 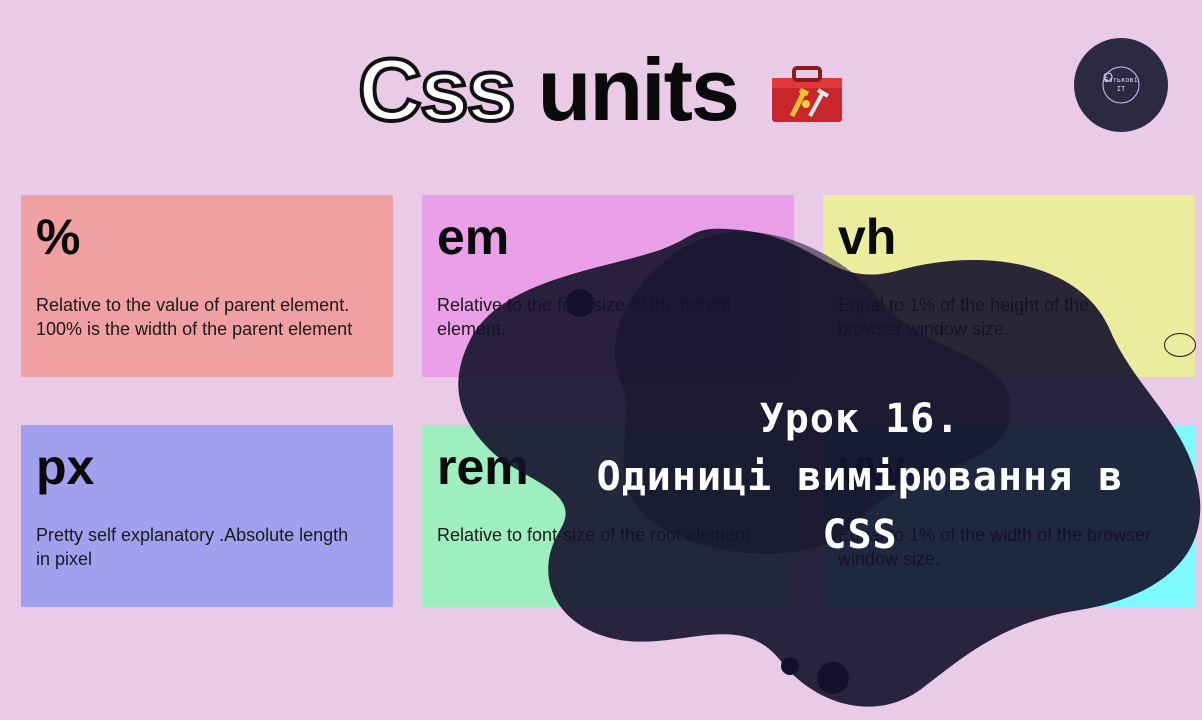 I want to click on outline-circle, so click(x=1180, y=345).